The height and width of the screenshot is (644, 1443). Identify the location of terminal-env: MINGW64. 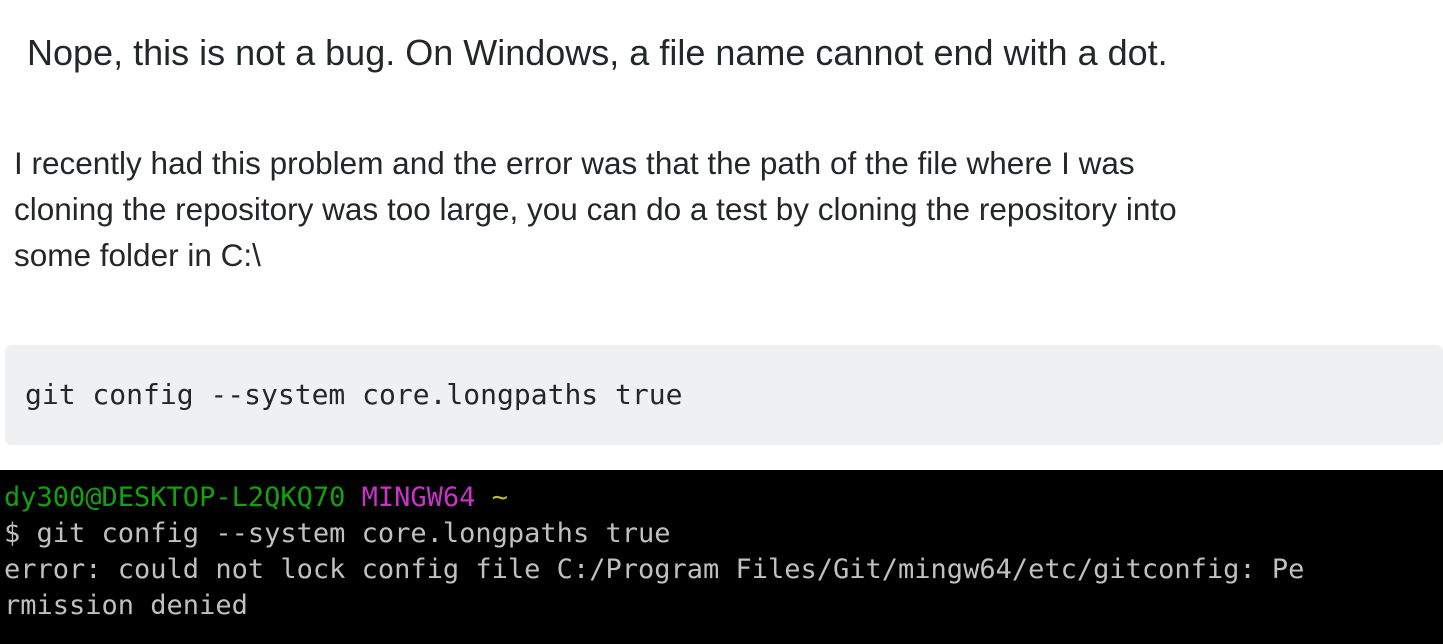
(418, 497).